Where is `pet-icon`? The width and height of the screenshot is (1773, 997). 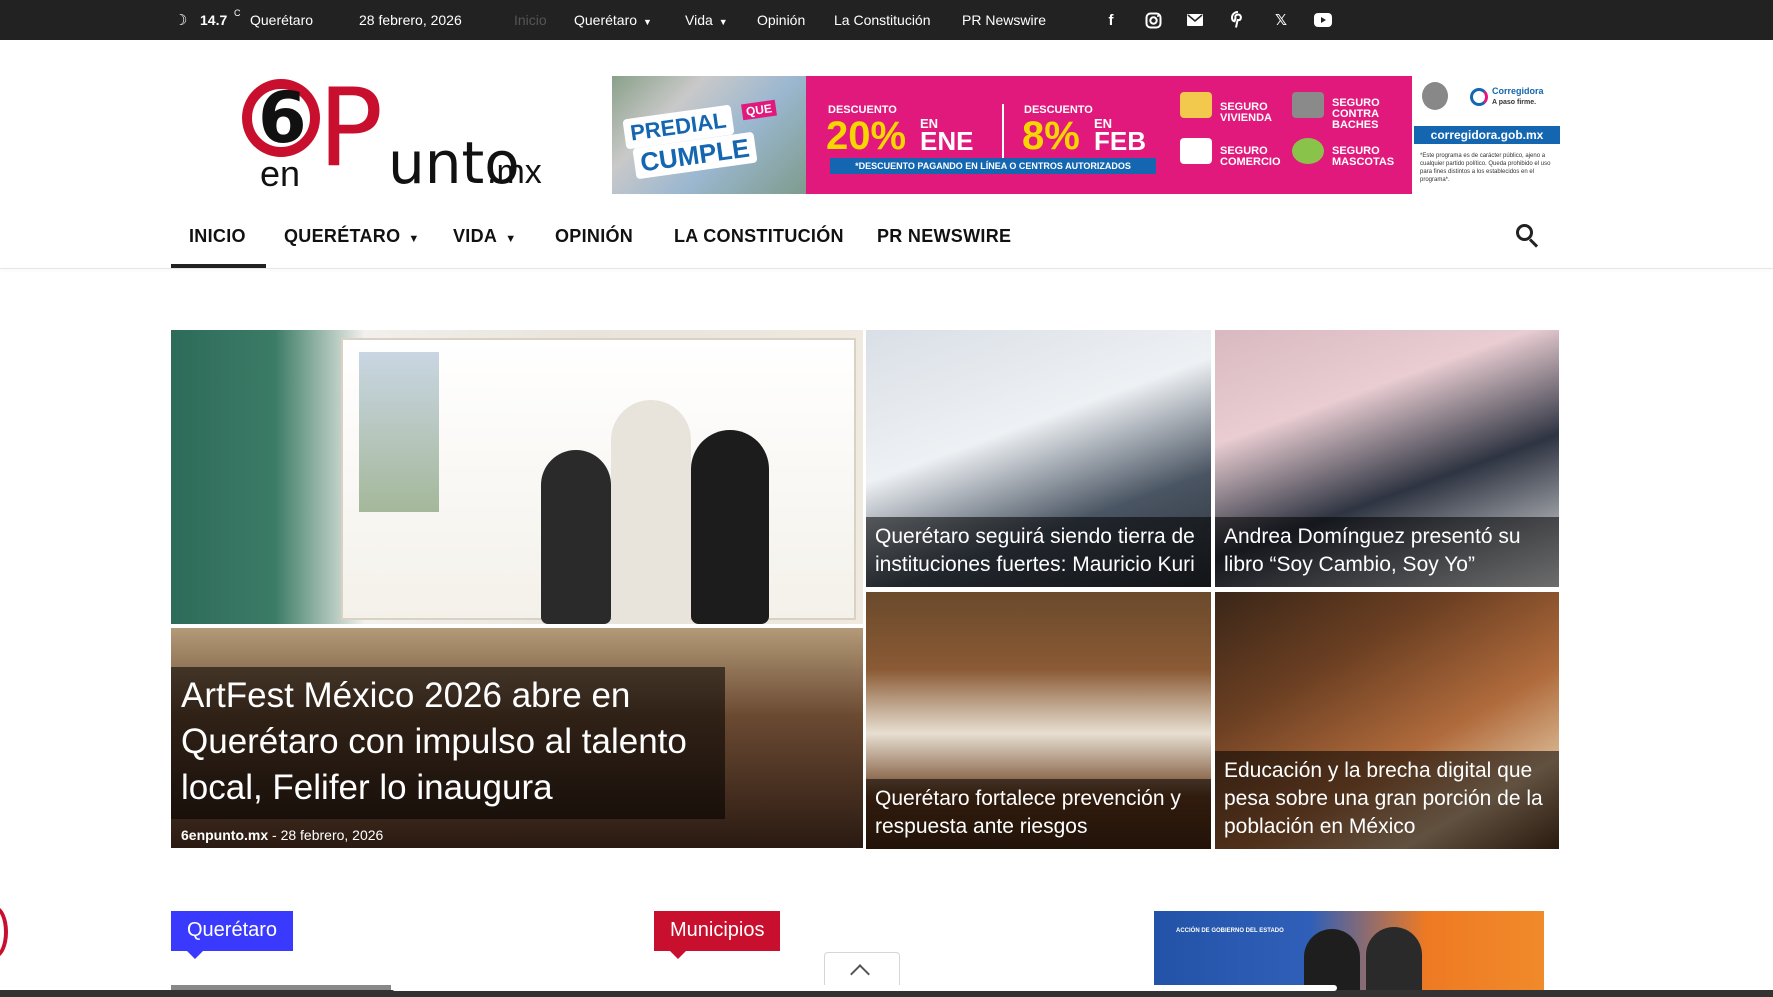
pet-icon is located at coordinates (1308, 151).